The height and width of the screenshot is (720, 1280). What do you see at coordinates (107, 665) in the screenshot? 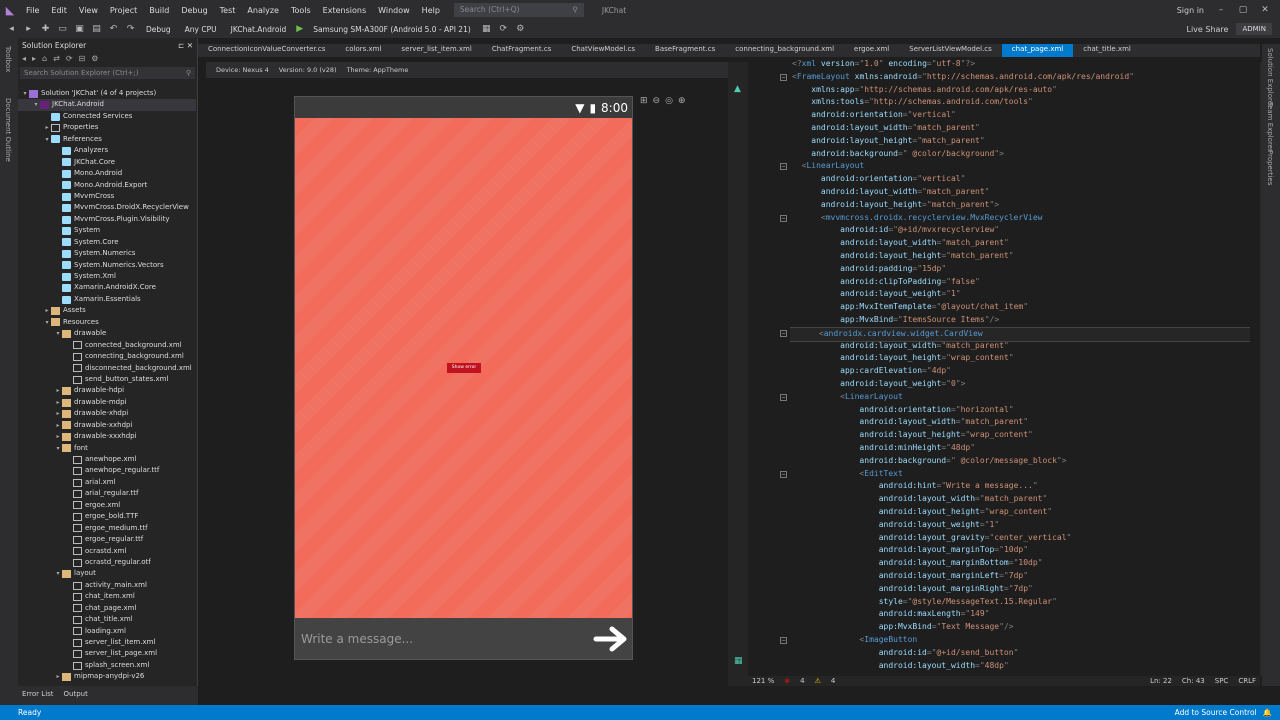
I see `tree-item: splash_screen.xml` at bounding box center [107, 665].